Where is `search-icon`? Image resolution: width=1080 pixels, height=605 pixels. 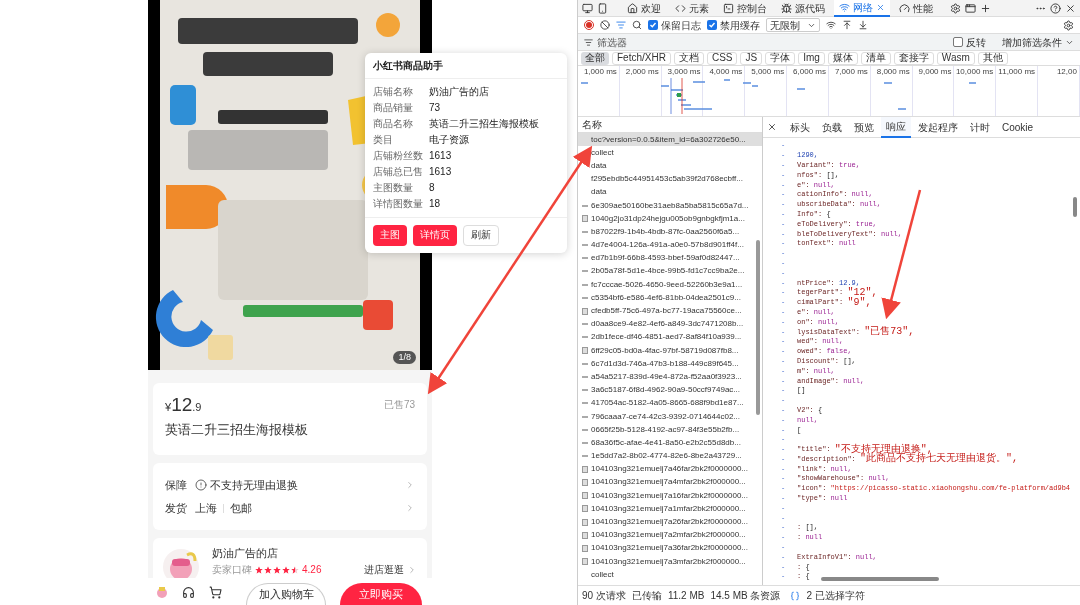
search-icon is located at coordinates (637, 25).